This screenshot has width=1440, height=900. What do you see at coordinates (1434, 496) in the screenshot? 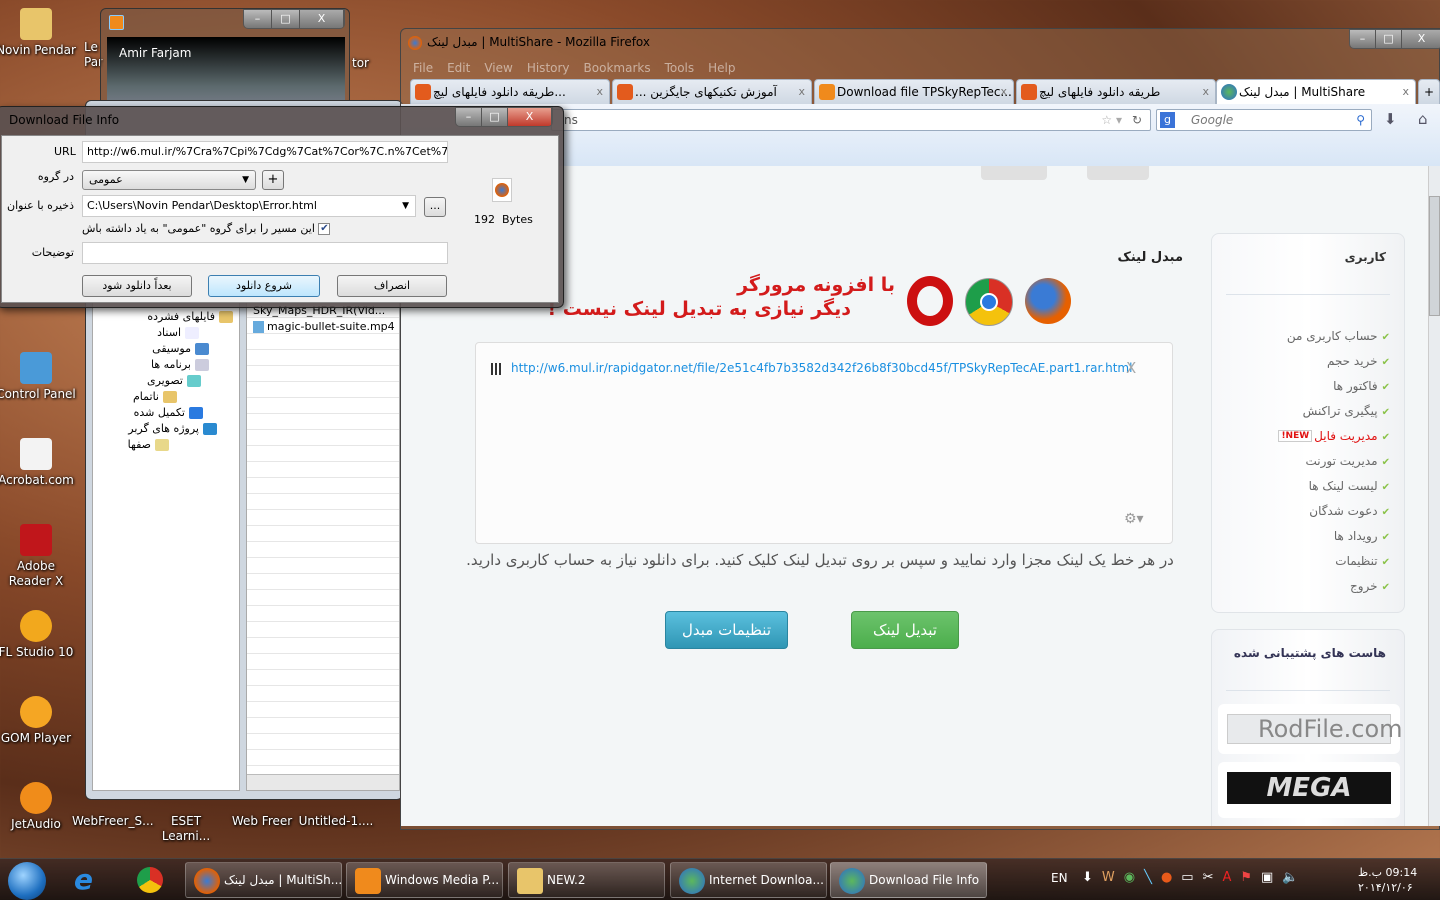
I see `page-scrollbar` at bounding box center [1434, 496].